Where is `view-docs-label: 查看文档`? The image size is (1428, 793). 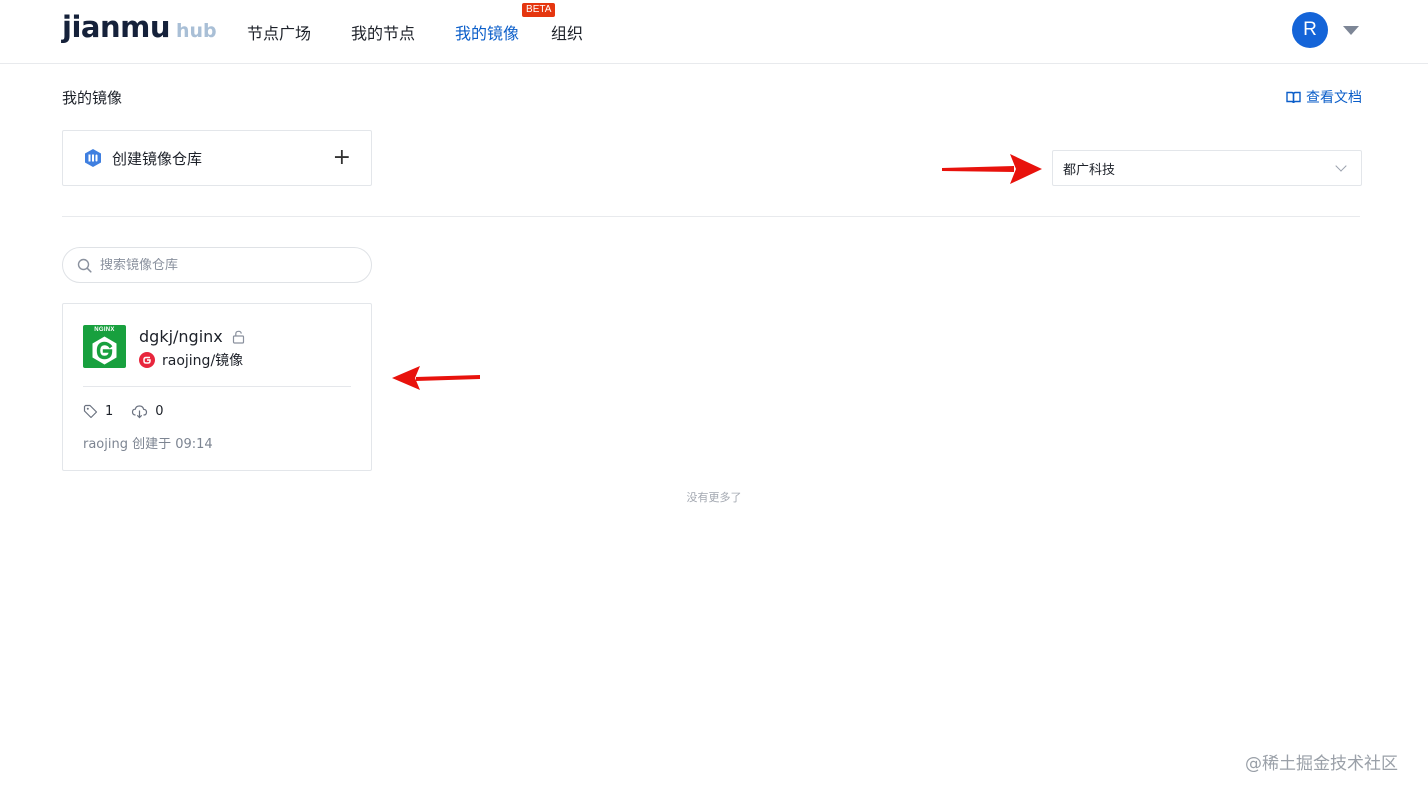 view-docs-label: 查看文档 is located at coordinates (1334, 98).